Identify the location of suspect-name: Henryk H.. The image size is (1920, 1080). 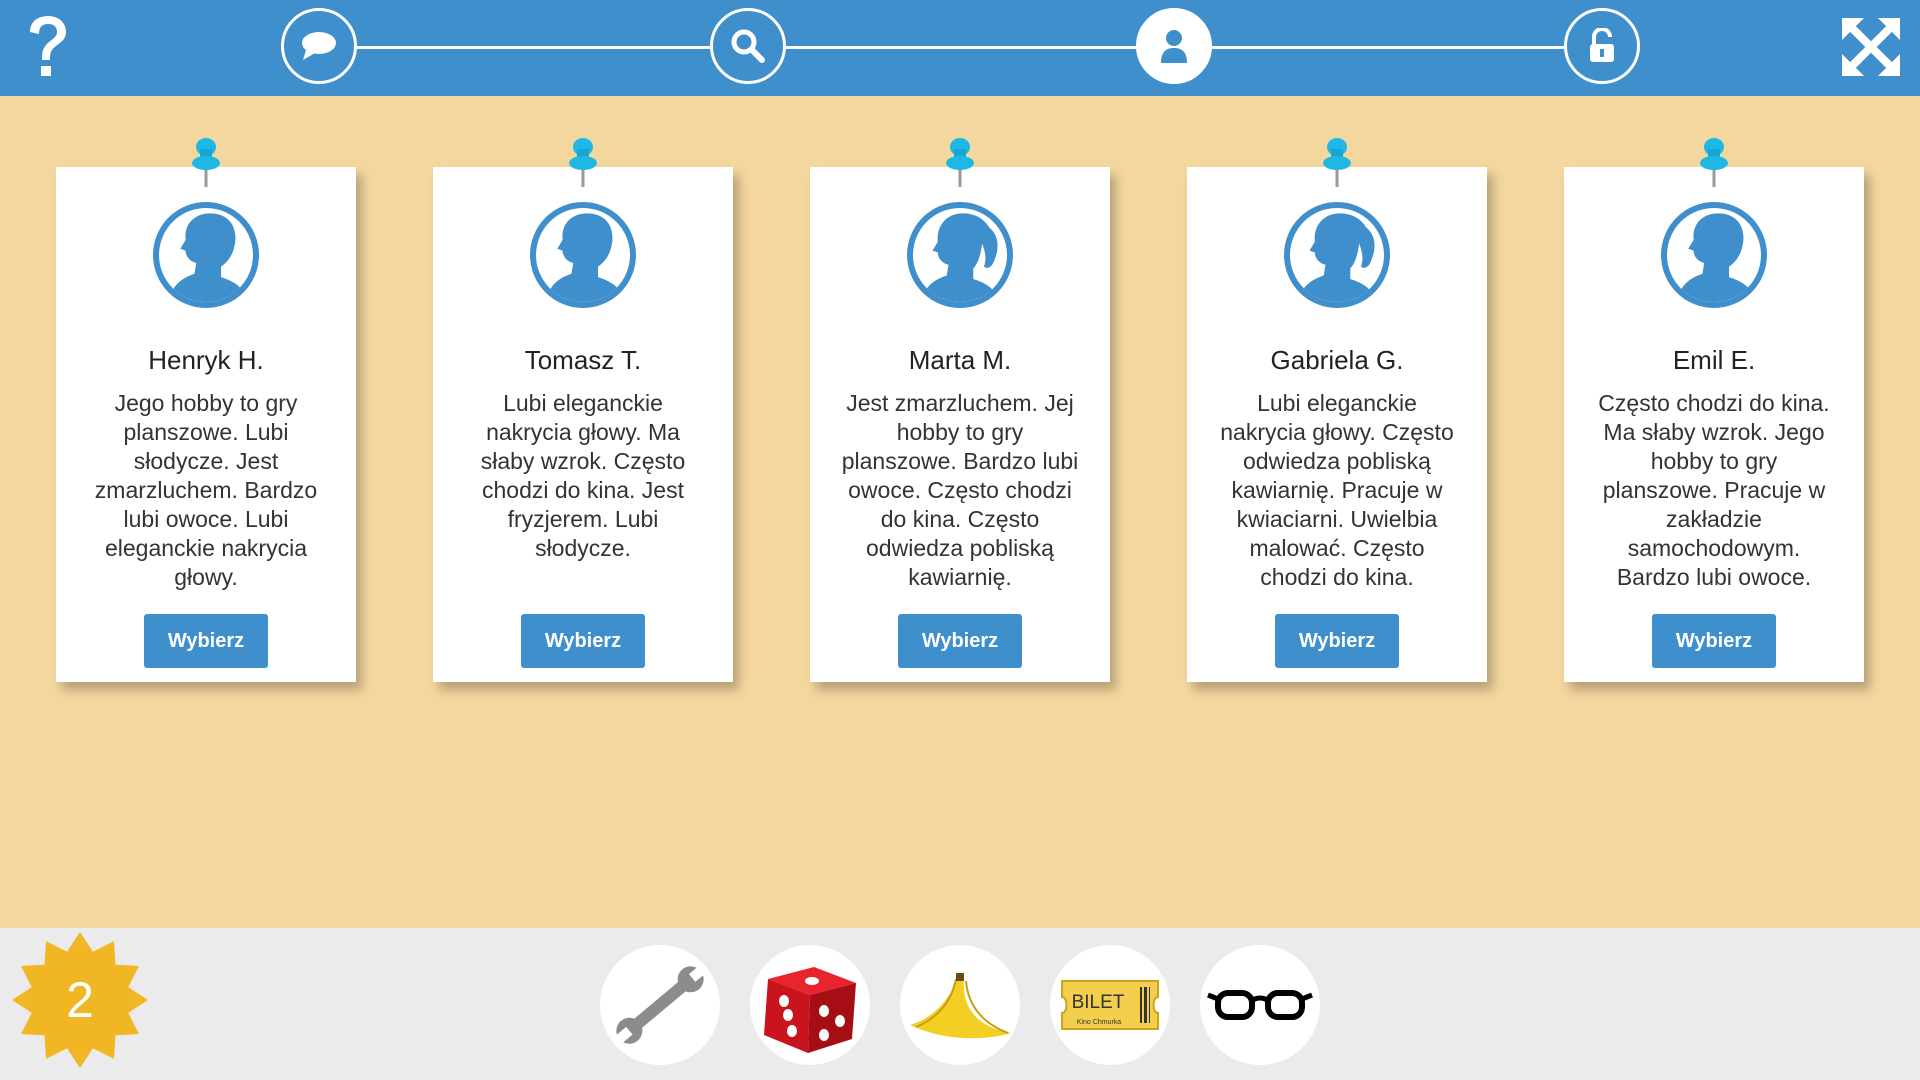
(206, 360).